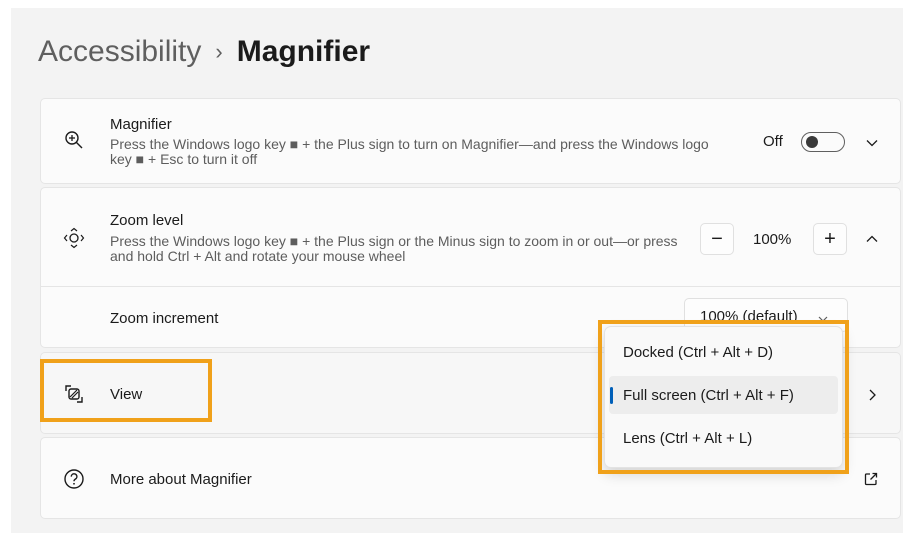 Image resolution: width=903 pixels, height=533 pixels. Describe the element at coordinates (830, 239) in the screenshot. I see `zoom-increase-button: +` at that location.